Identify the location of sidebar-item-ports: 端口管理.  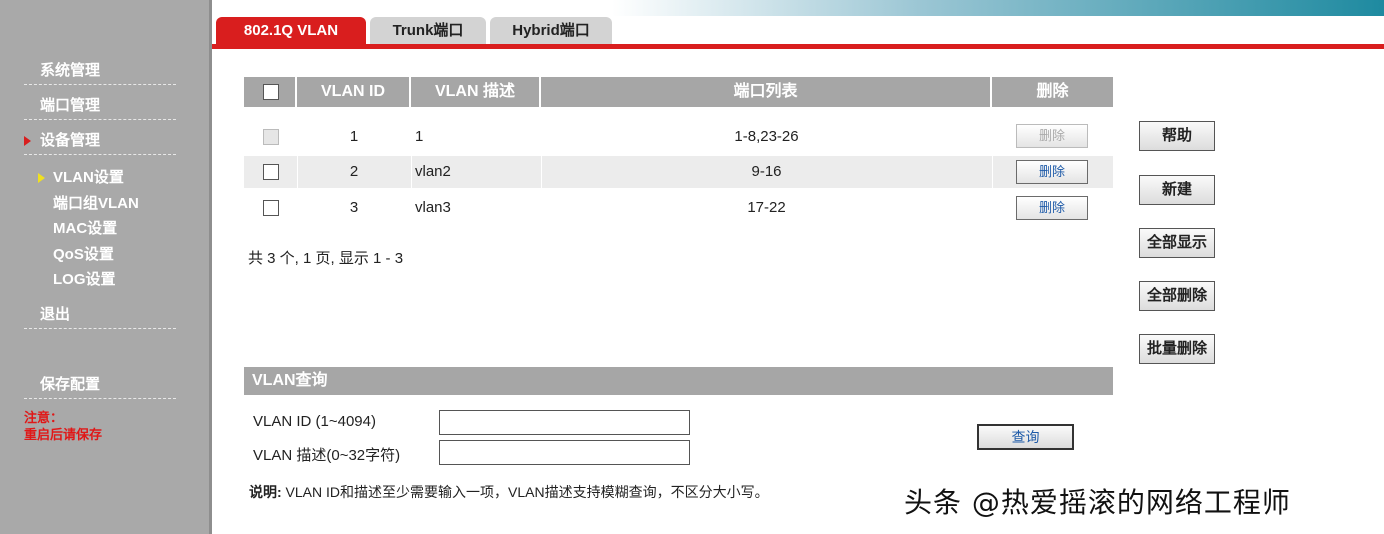
(100, 106).